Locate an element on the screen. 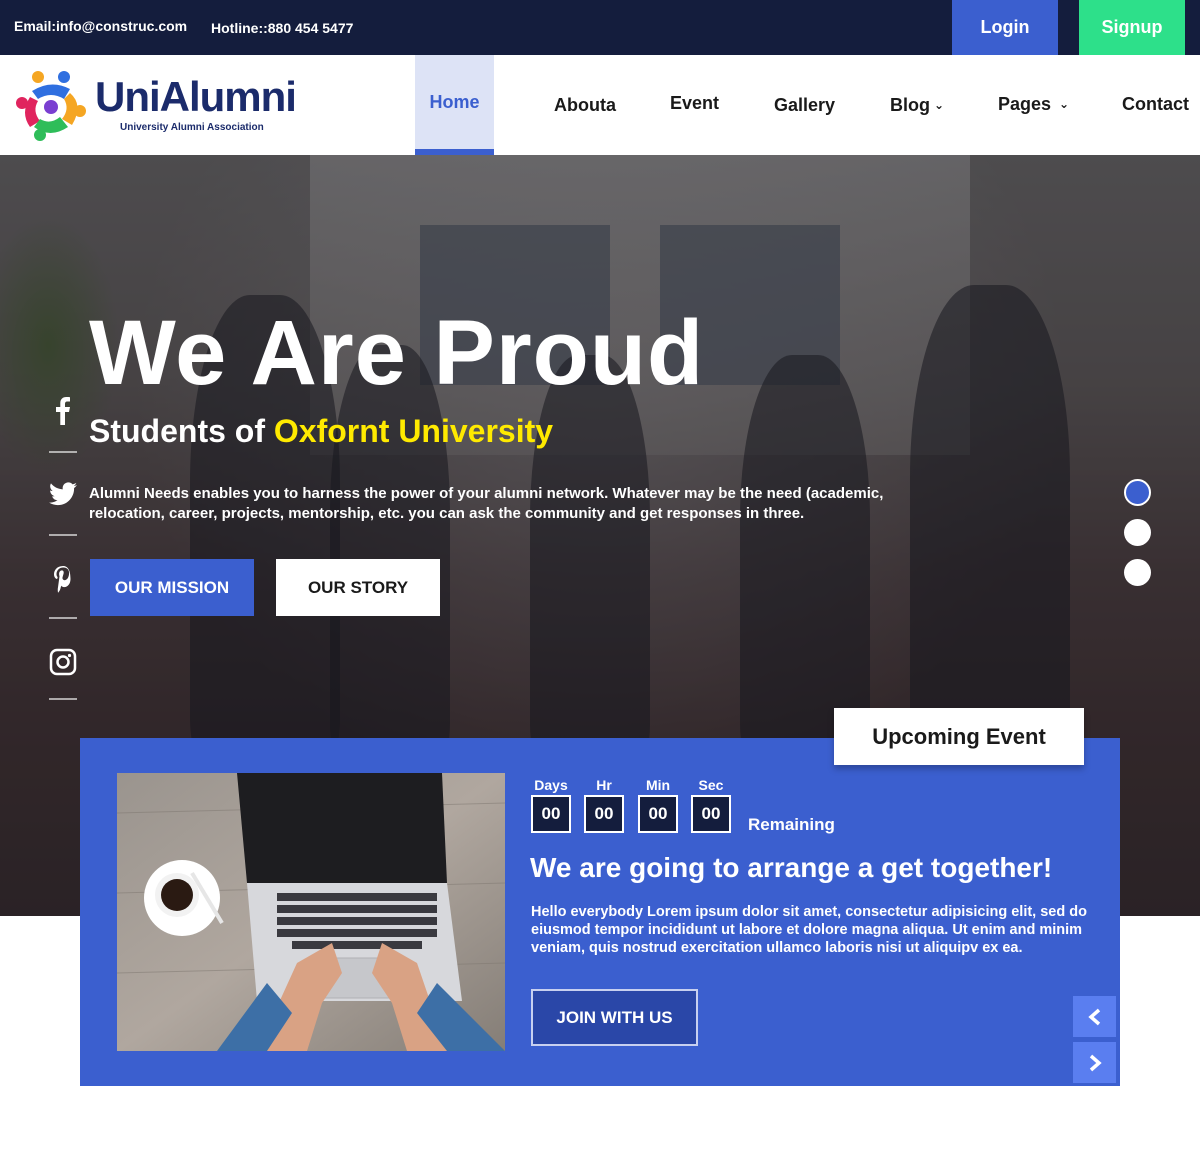  logo-icon is located at coordinates (51, 106).